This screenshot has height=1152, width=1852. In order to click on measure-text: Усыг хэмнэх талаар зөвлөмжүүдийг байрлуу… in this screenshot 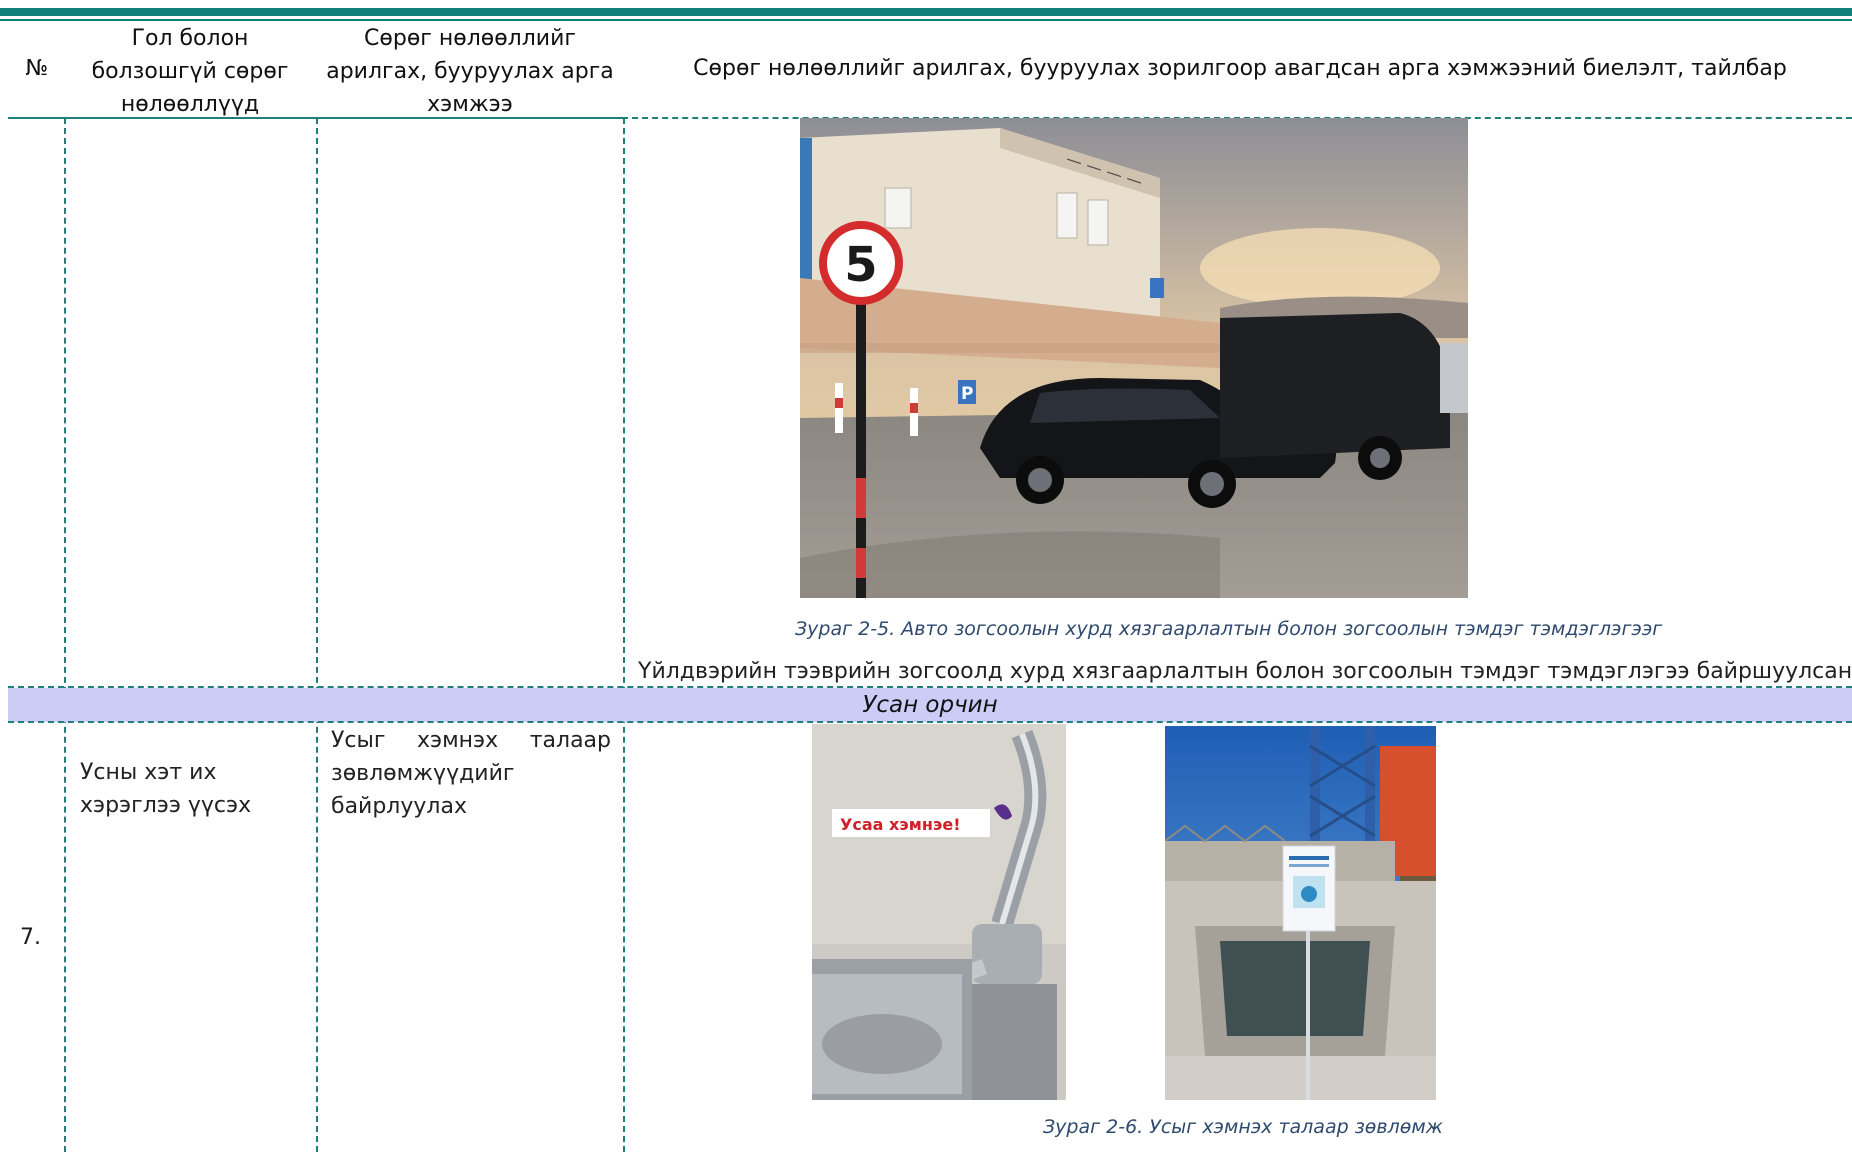, I will do `click(471, 773)`.